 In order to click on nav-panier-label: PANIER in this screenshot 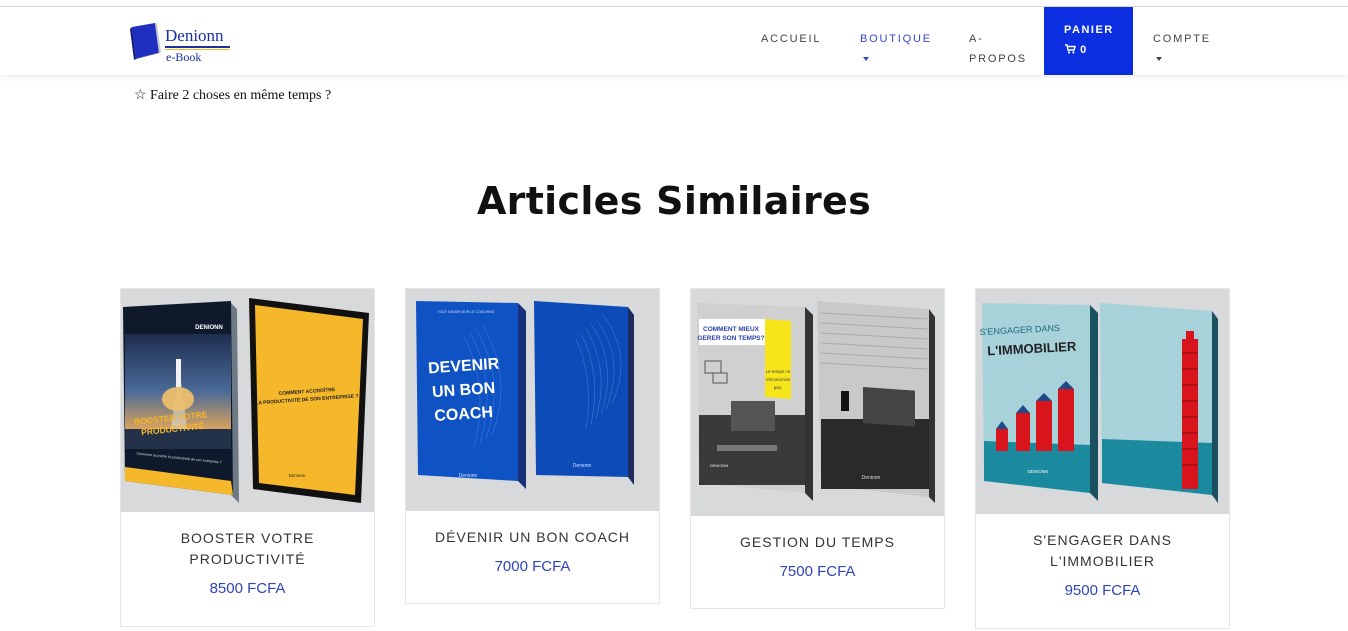, I will do `click(1089, 30)`.